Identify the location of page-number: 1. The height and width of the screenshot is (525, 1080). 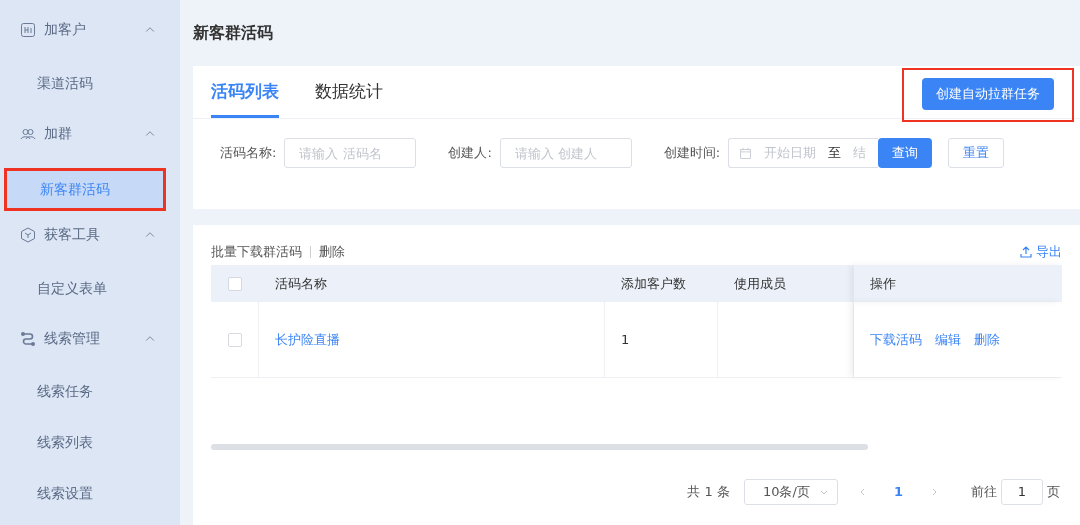
(898, 491).